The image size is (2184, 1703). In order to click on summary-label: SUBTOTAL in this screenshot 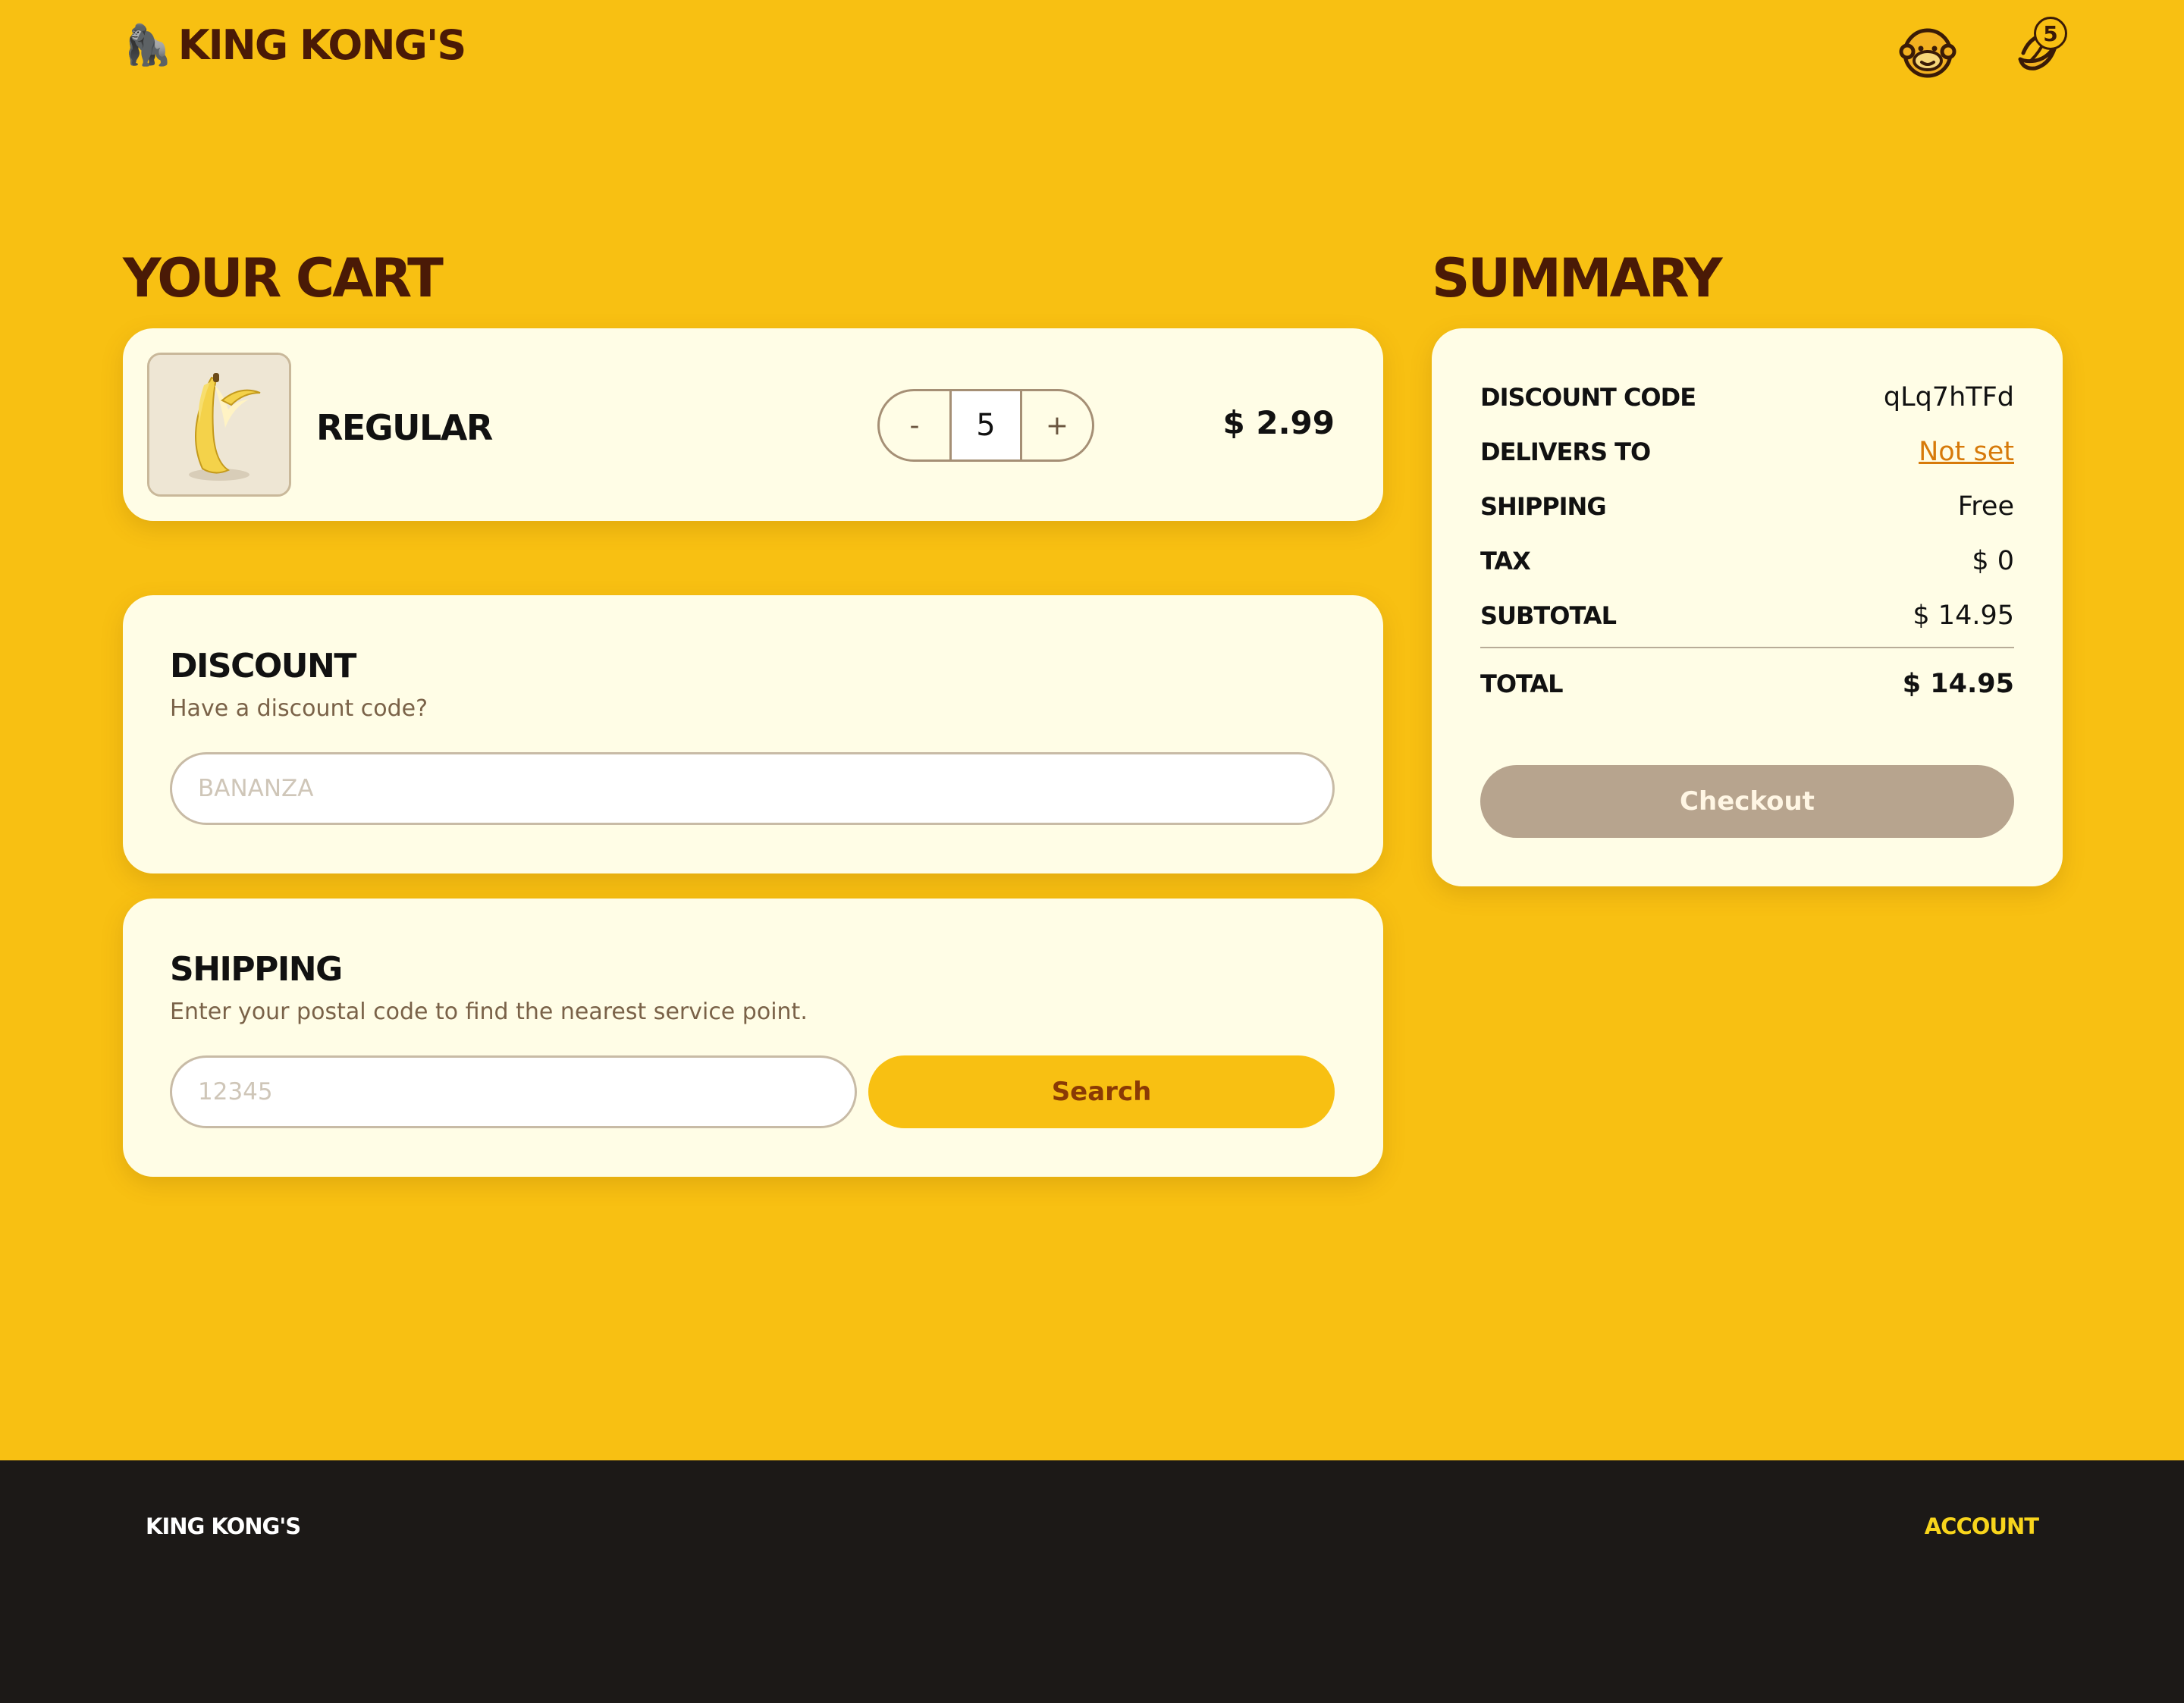, I will do `click(1548, 615)`.